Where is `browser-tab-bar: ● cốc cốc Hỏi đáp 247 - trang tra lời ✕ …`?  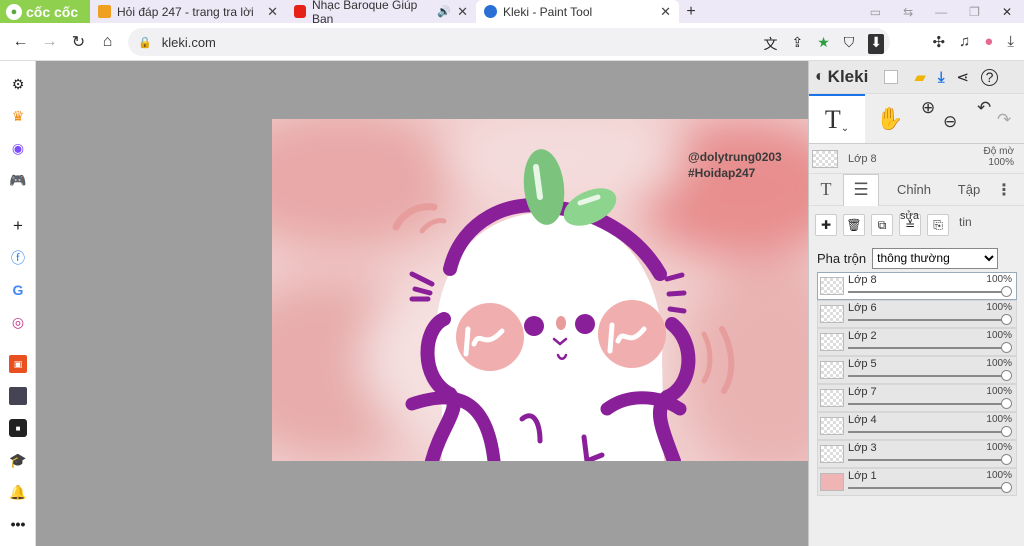 browser-tab-bar: ● cốc cốc Hỏi đáp 247 - trang tra lời ✕ … is located at coordinates (512, 13).